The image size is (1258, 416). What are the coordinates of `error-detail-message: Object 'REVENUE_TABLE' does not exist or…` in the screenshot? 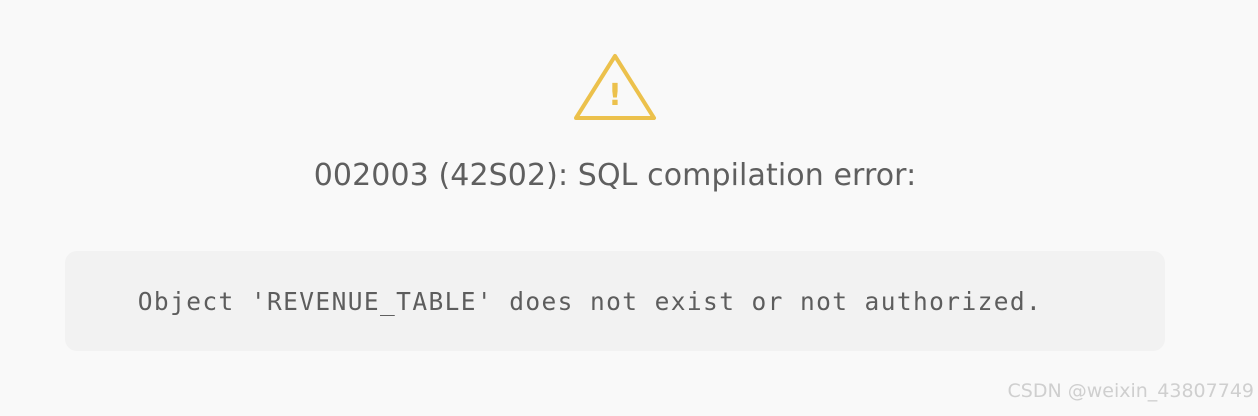 It's located at (590, 301).